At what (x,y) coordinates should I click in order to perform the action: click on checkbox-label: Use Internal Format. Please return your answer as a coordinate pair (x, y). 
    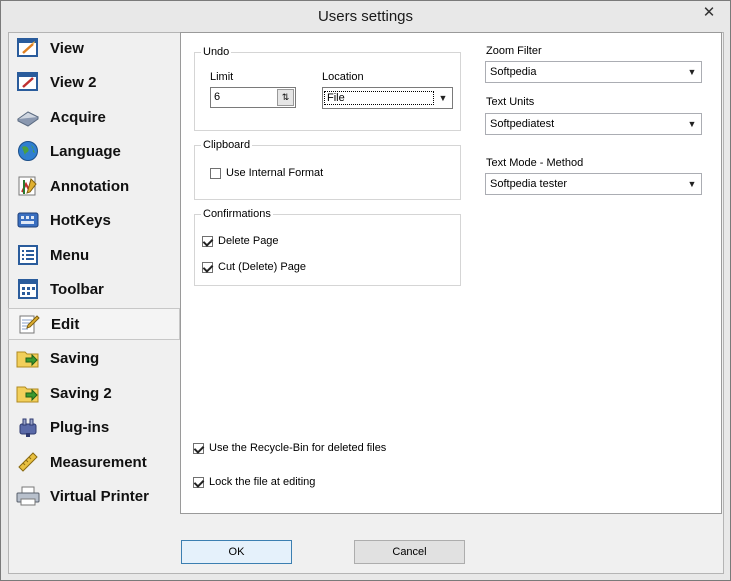
    Looking at the image, I should click on (275, 173).